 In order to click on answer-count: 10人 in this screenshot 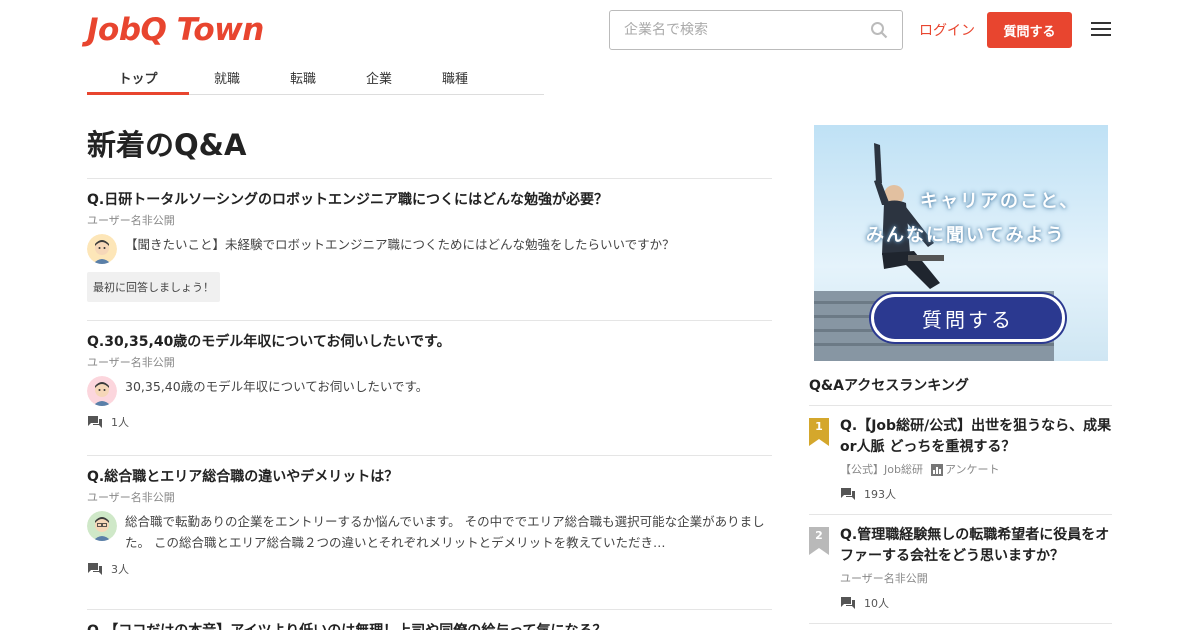, I will do `click(876, 603)`.